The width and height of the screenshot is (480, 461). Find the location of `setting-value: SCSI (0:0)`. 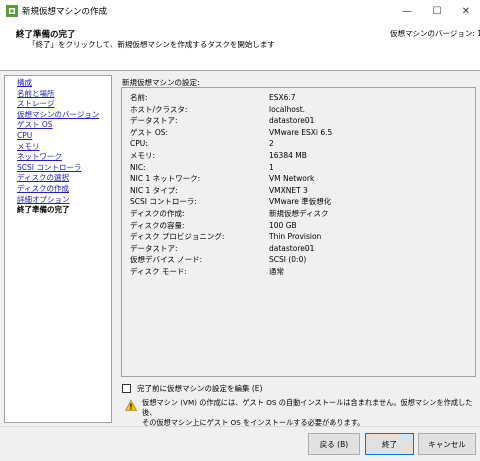

setting-value: SCSI (0:0) is located at coordinates (288, 260).